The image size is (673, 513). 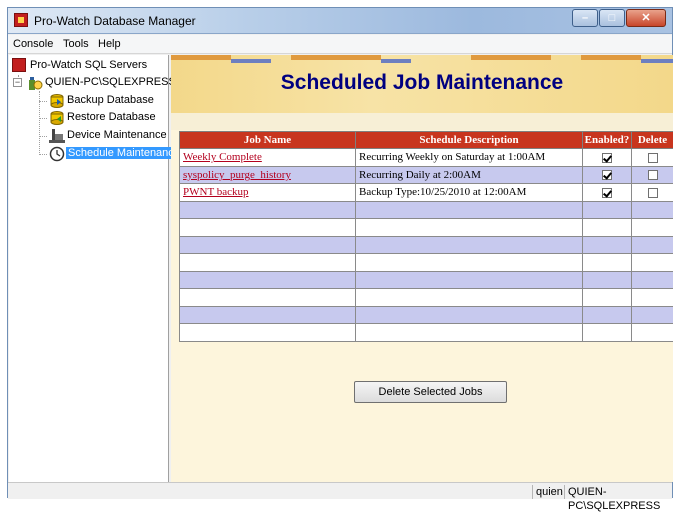 I want to click on status-bar: quien QUIEN-PC\SQLEXPRESS, so click(x=340, y=490).